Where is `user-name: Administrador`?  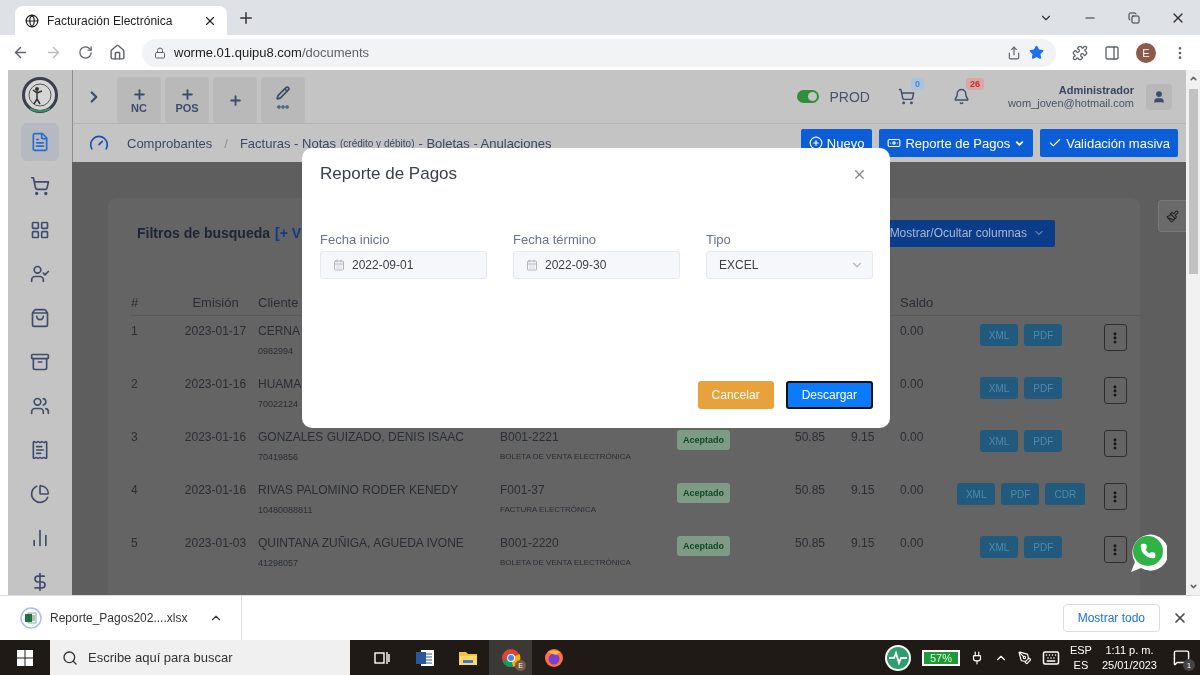
user-name: Administrador is located at coordinates (1096, 90).